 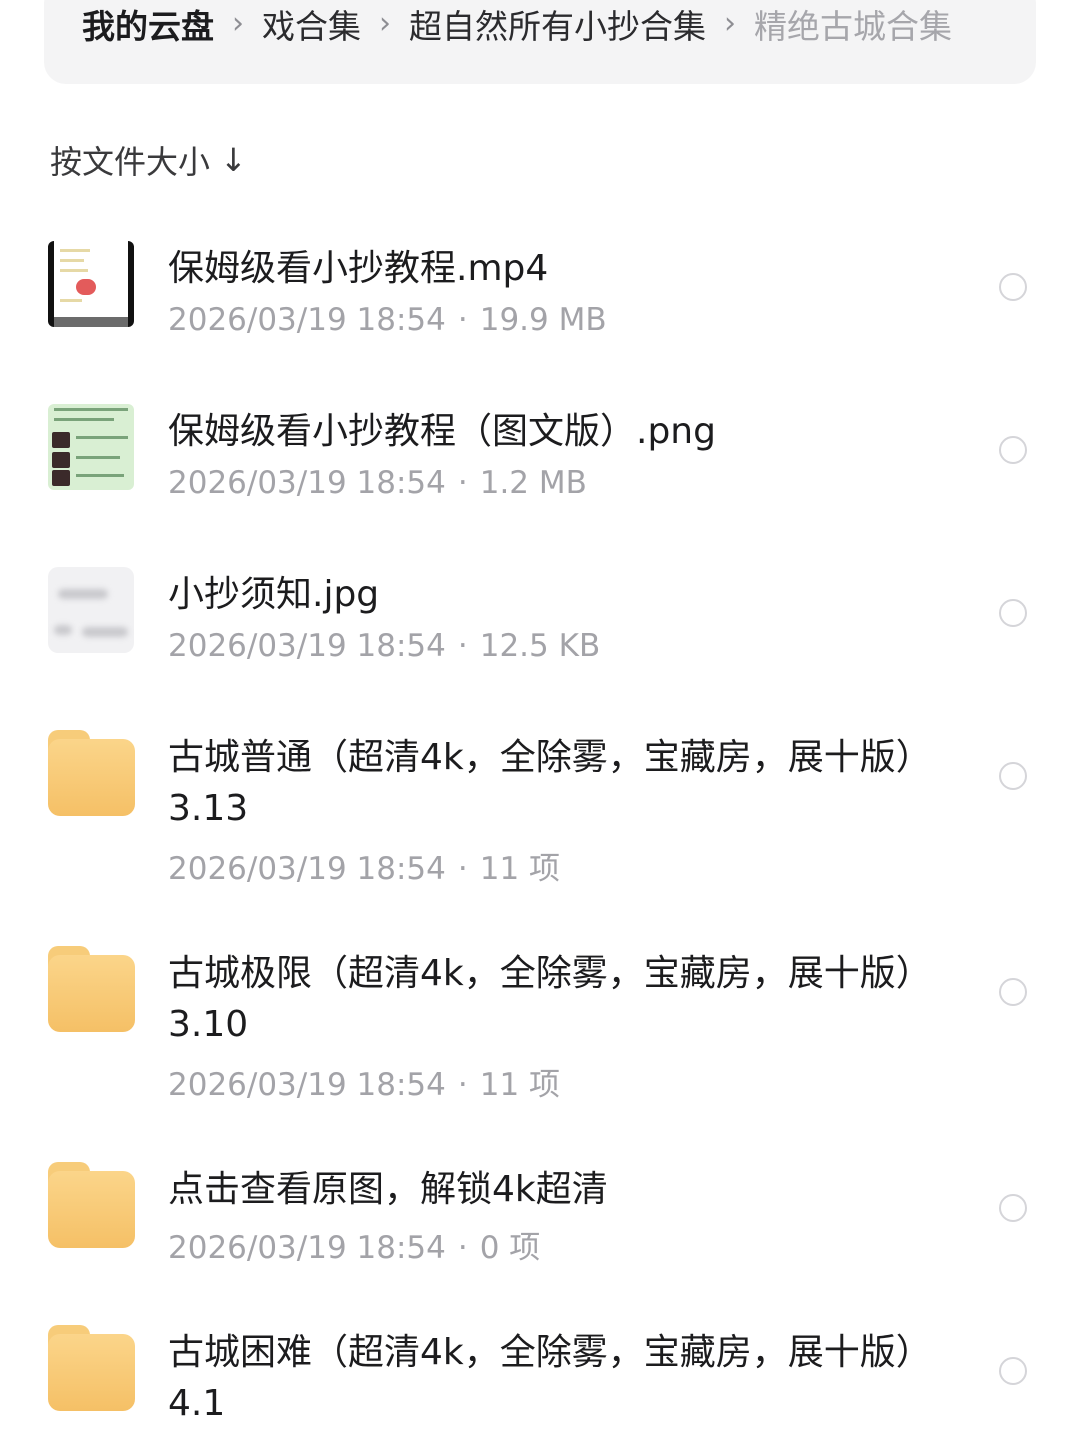 I want to click on folder-name: 古城困难（超清4k，全除雾，宝藏房，展十版）4.1, so click(x=550, y=1378).